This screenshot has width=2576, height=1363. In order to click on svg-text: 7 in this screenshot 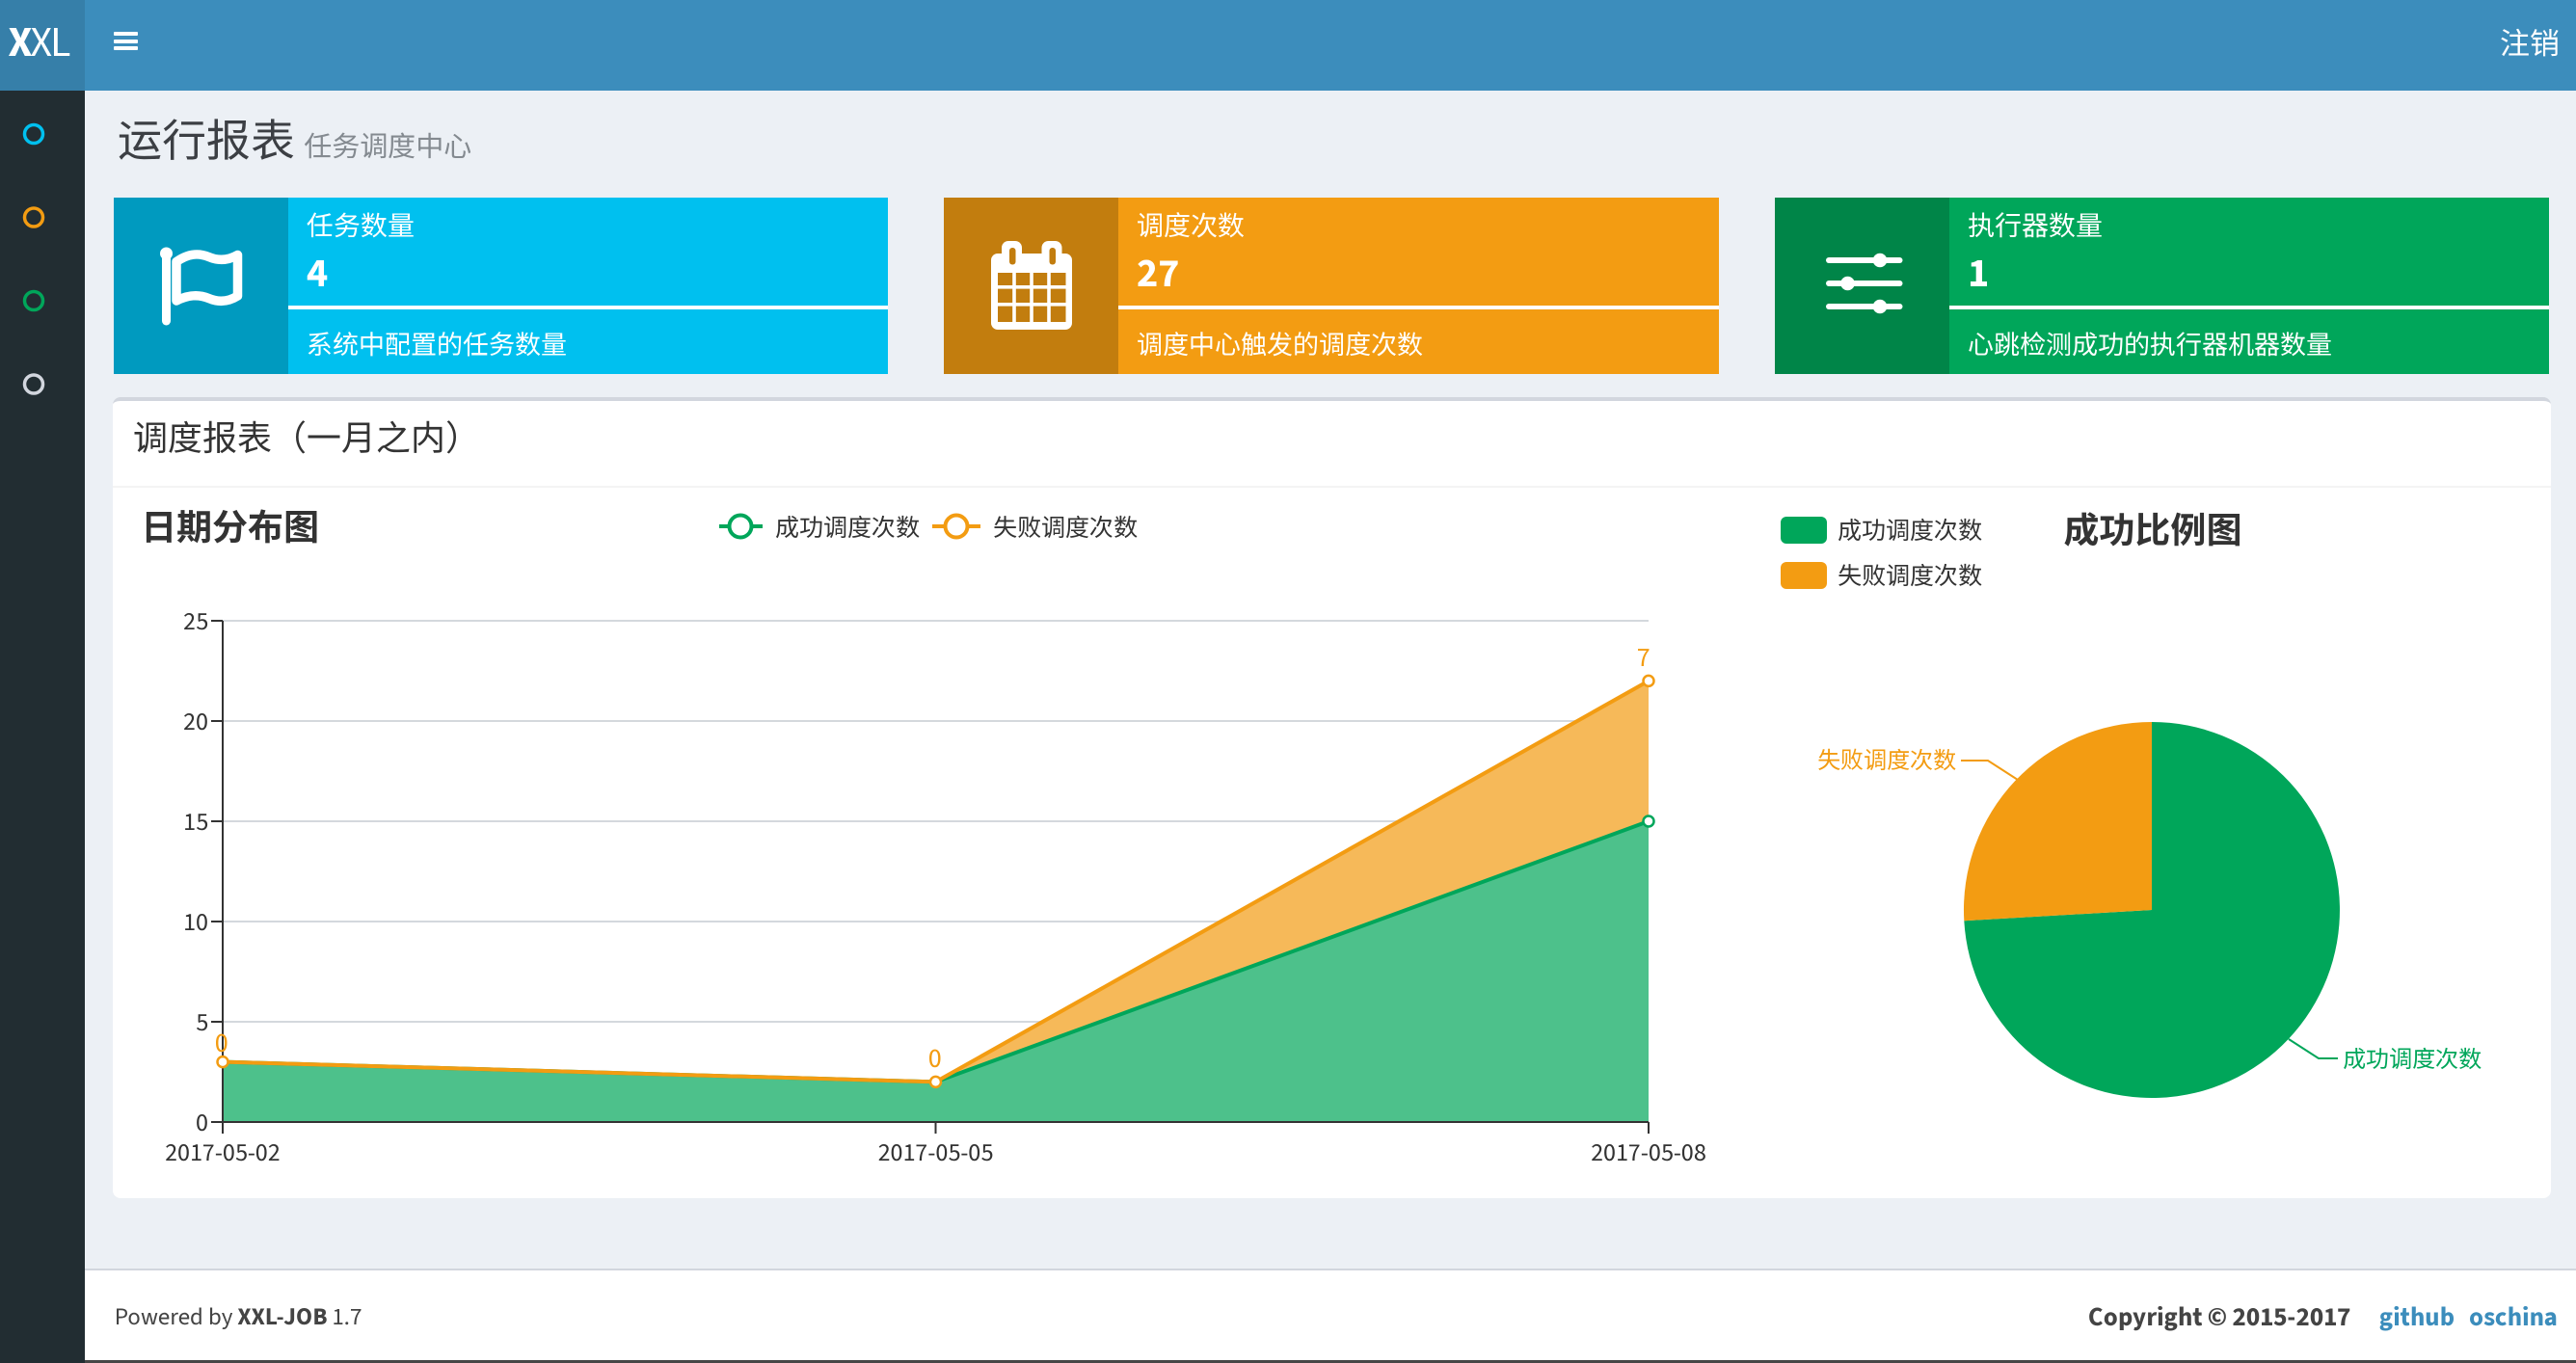, I will do `click(1644, 658)`.